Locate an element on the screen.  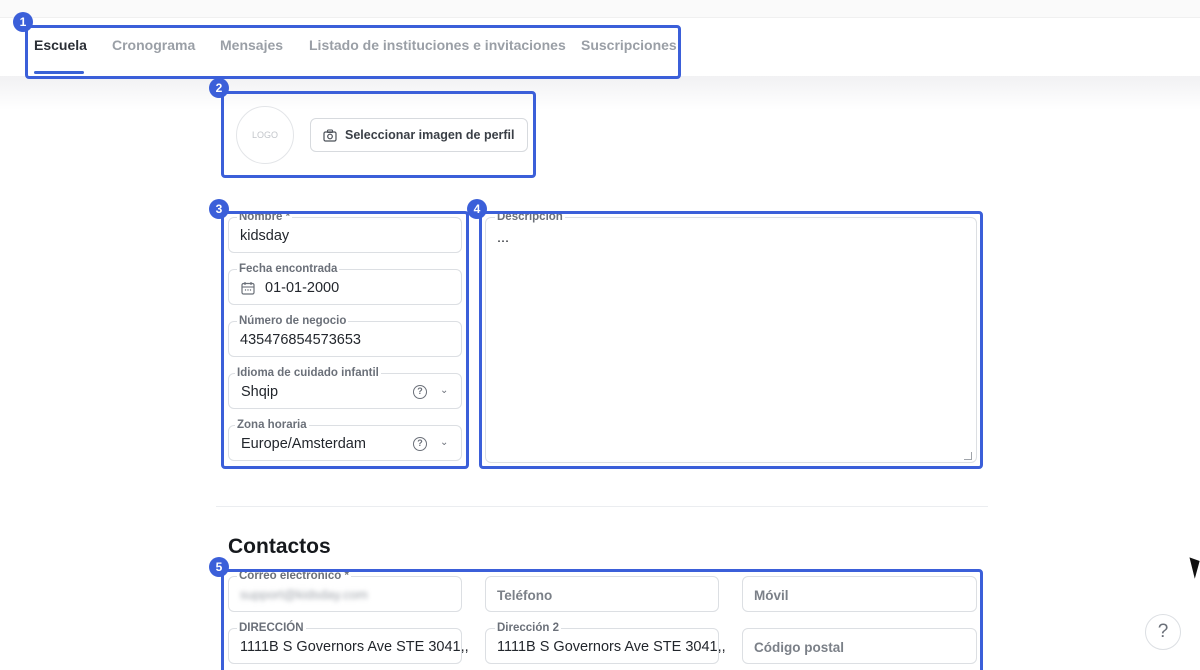
tab-listado-instituciones: Listado de instituciones e invitaciones is located at coordinates (437, 45).